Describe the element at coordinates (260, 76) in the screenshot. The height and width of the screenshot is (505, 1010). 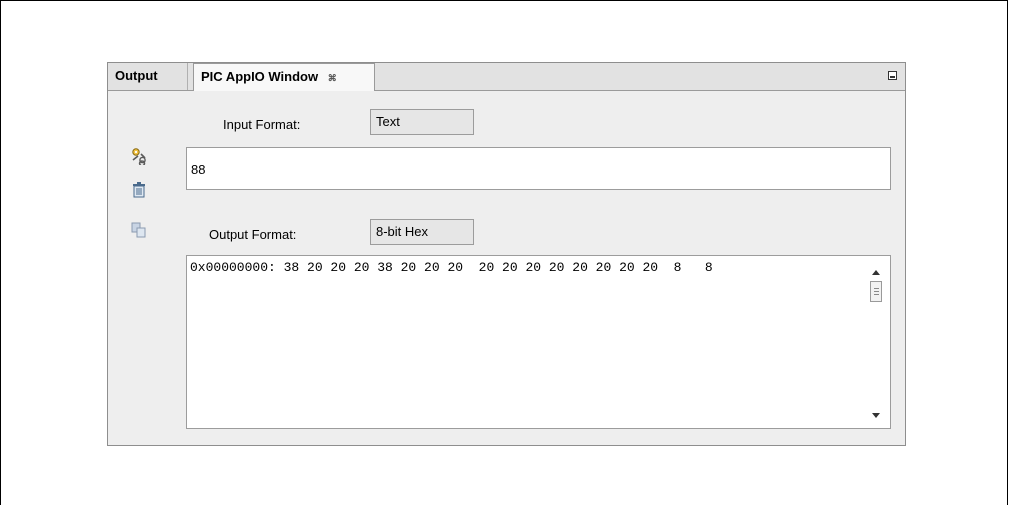
I see `tab-appio-label: PIC AppIO Window` at that location.